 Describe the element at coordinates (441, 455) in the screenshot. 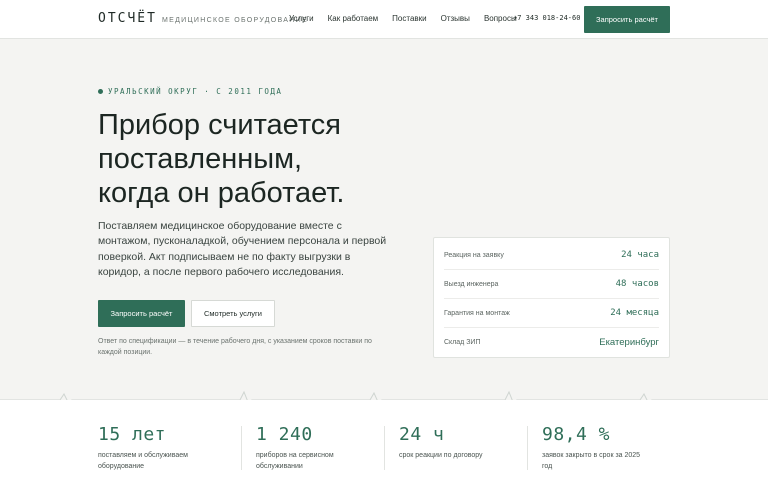

I see `stat-label: срок реакции по договору` at that location.